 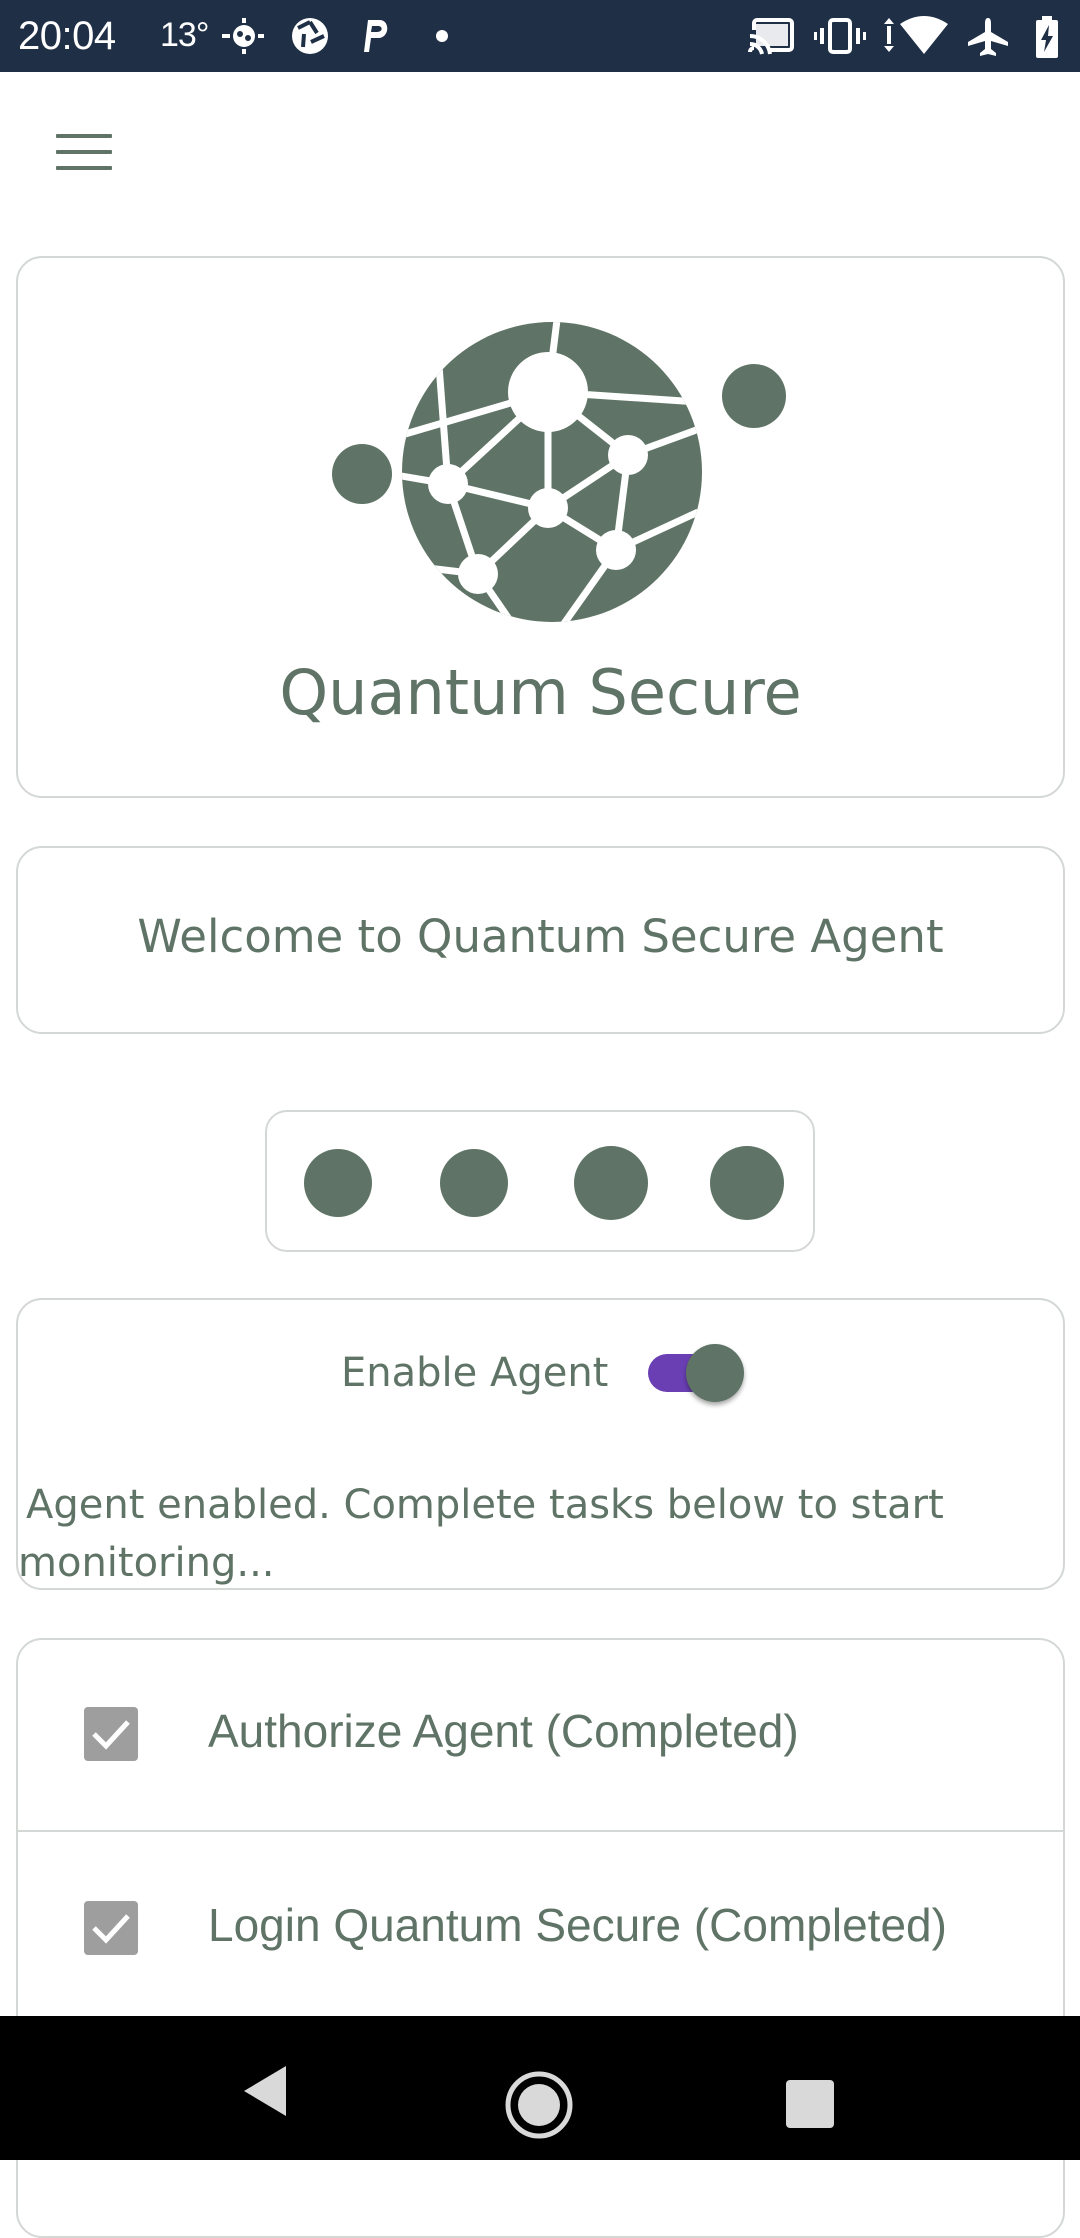 What do you see at coordinates (503, 1731) in the screenshot?
I see `task-label: Authorize Agent (Completed)` at bounding box center [503, 1731].